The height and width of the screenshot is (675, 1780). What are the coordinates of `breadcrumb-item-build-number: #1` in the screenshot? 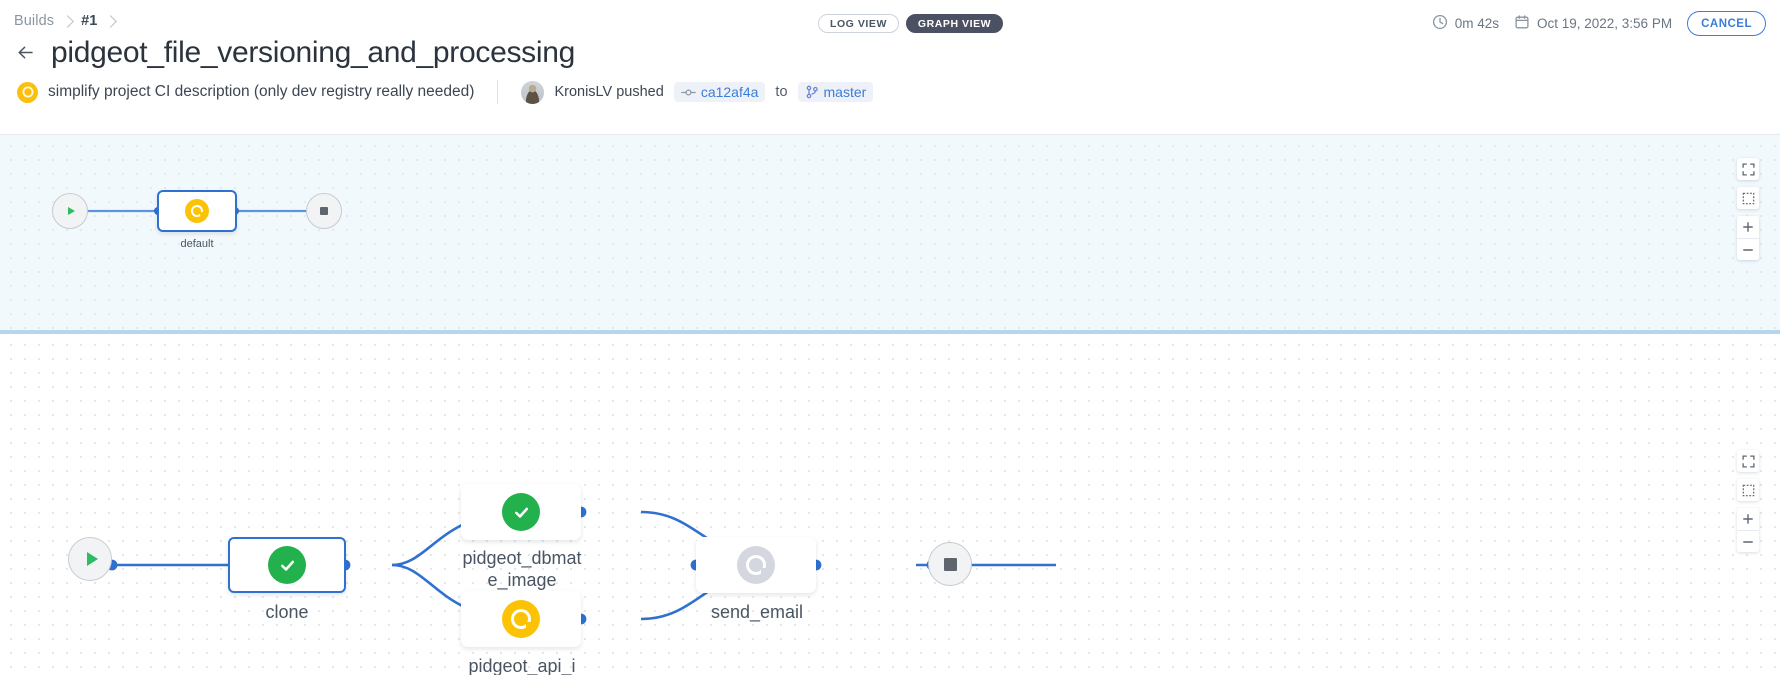 It's located at (89, 21).